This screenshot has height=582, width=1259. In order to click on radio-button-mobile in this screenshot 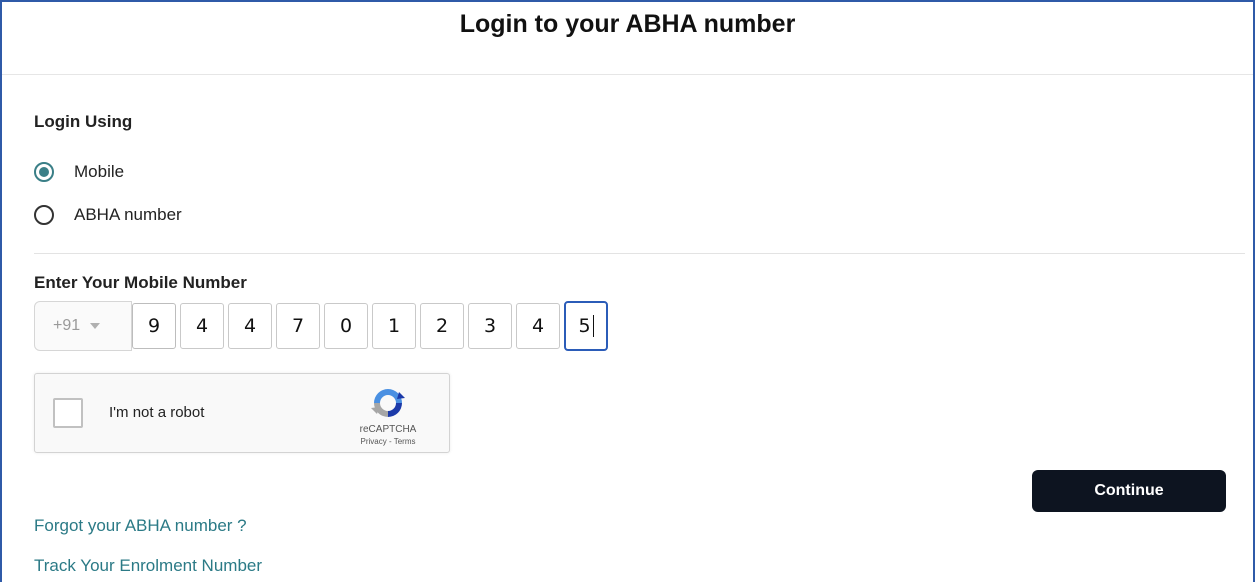, I will do `click(44, 172)`.